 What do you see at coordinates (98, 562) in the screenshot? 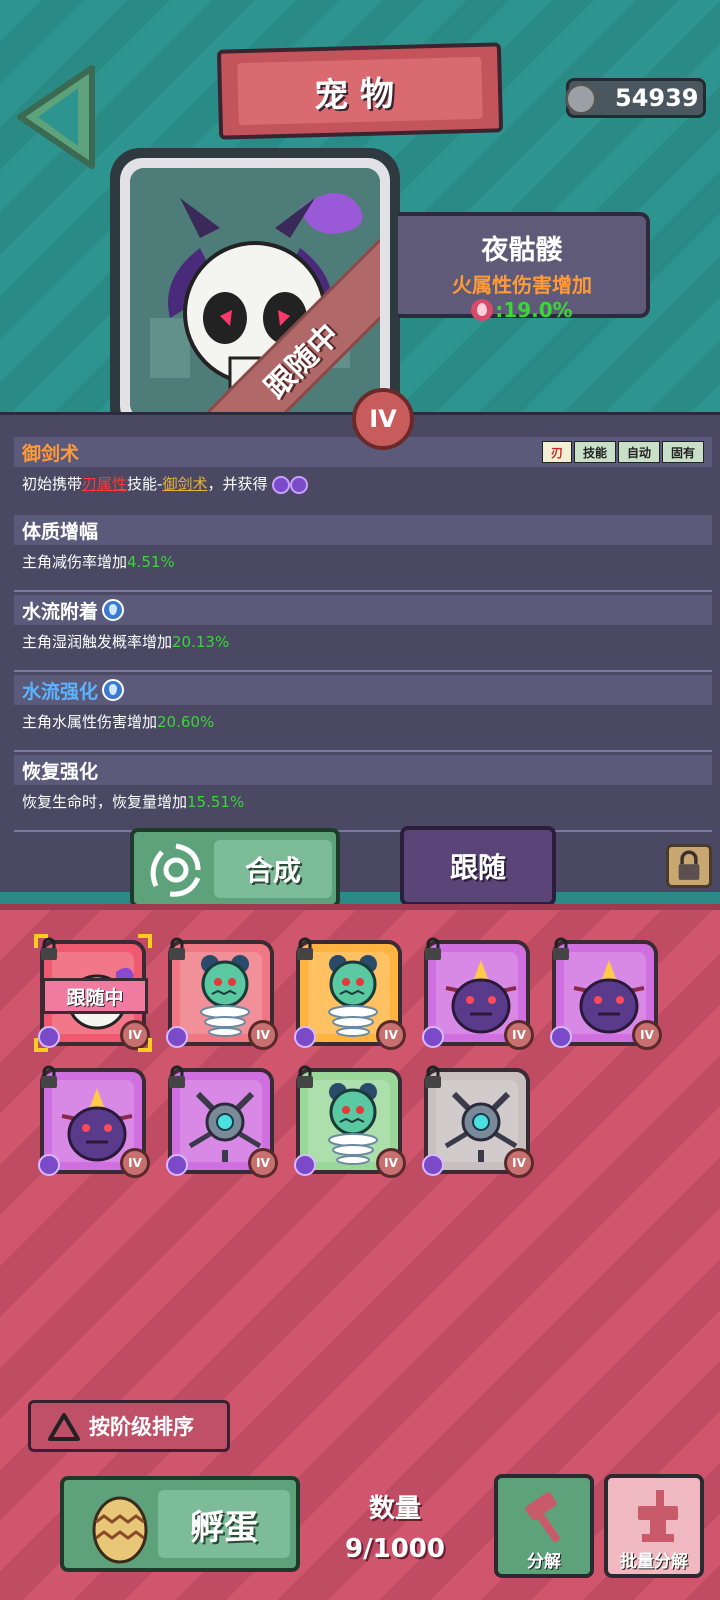
I see `skill-description: 主角减伤率增加4.51%` at bounding box center [98, 562].